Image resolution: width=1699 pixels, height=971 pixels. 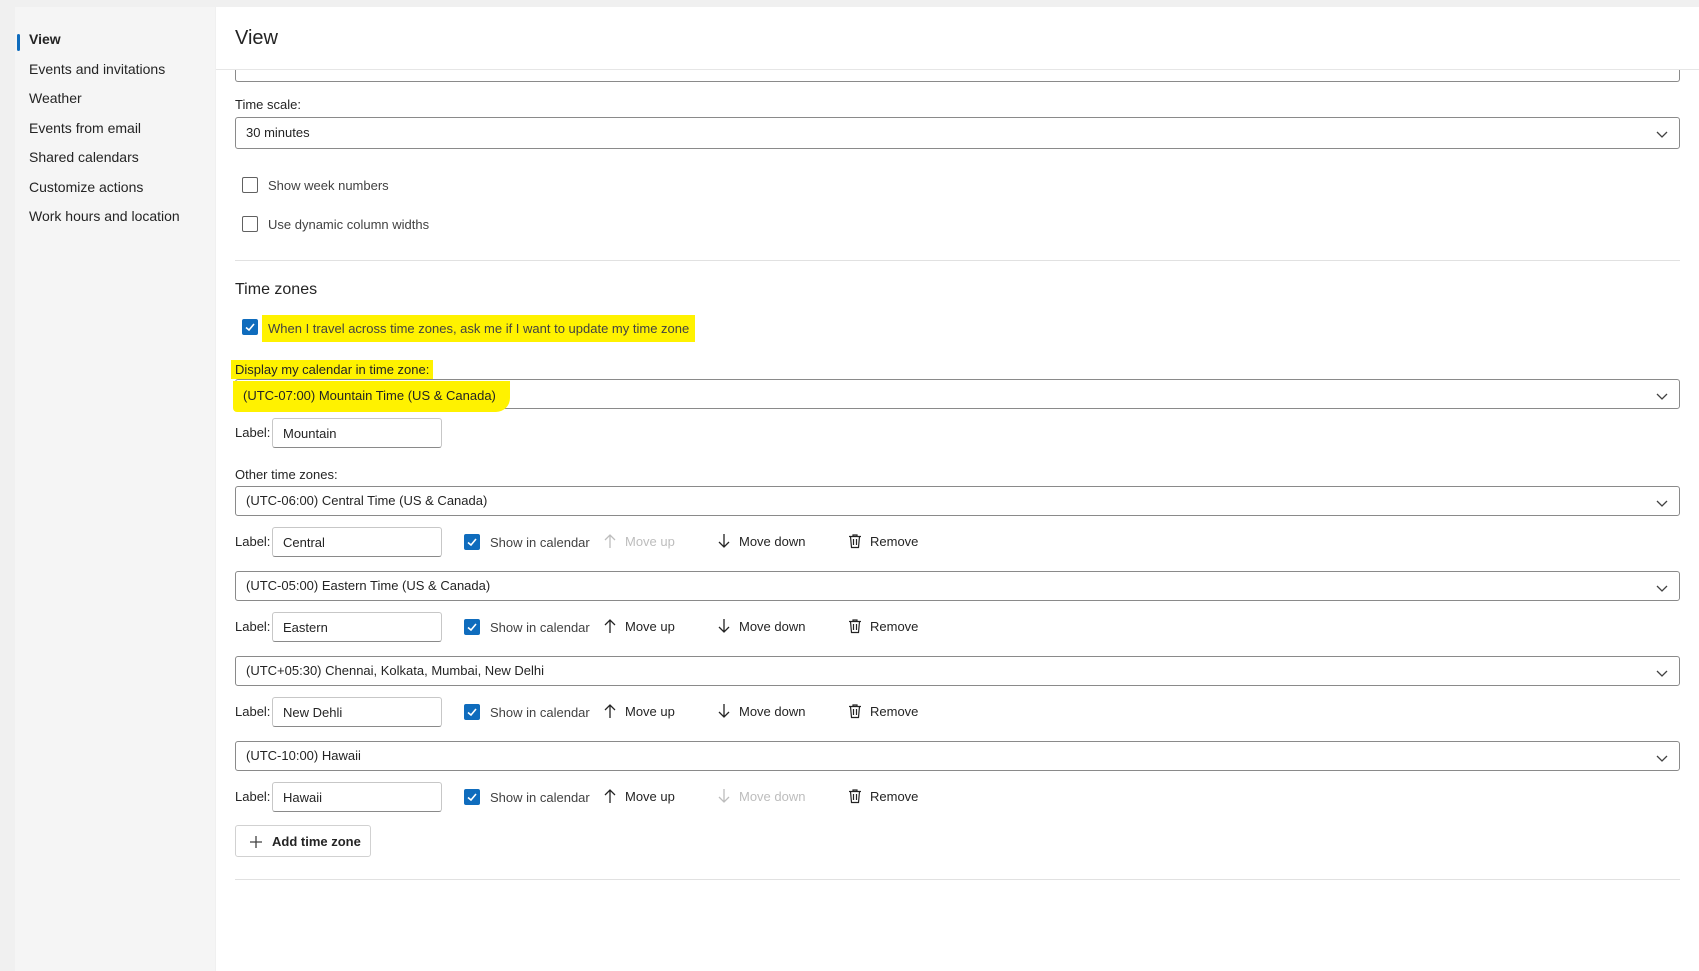 I want to click on add-time-zone-button: Add time zone, so click(x=303, y=841).